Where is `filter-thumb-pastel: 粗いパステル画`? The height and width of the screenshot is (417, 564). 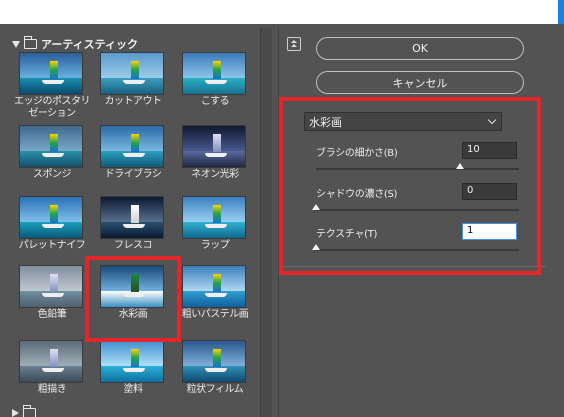
filter-thumb-pastel: 粗いパステル画 is located at coordinates (221, 300).